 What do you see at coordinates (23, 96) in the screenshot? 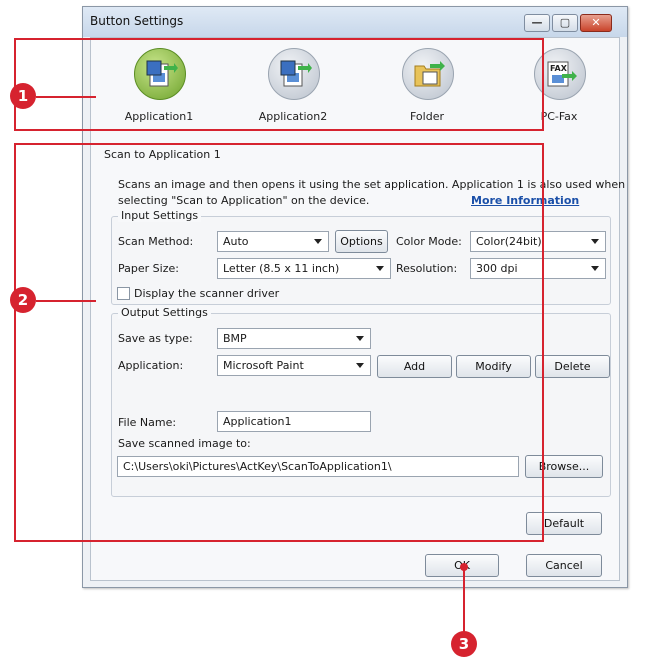
I see `callout-marker-1: 1` at bounding box center [23, 96].